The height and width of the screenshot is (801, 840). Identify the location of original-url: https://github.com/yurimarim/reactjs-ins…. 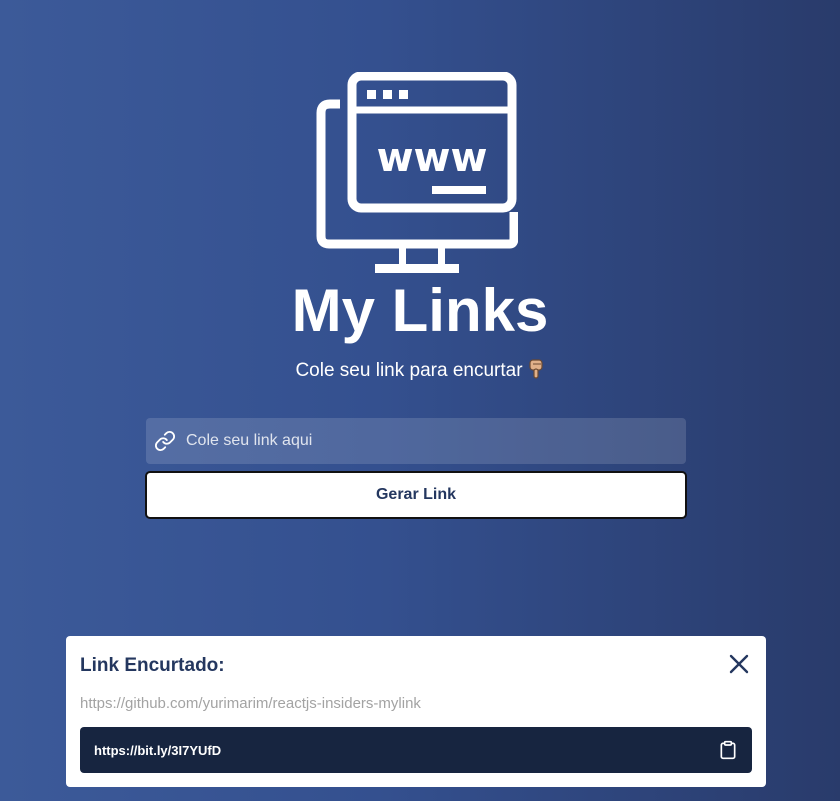
(250, 703).